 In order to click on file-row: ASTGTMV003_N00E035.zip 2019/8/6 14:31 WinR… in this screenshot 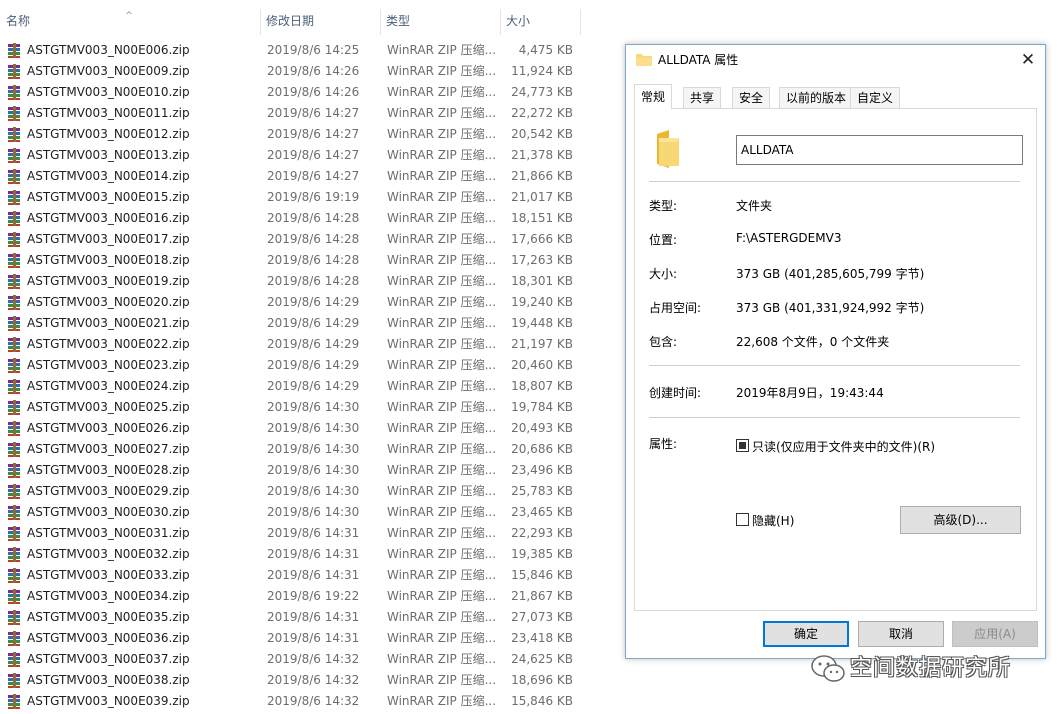, I will do `click(300, 617)`.